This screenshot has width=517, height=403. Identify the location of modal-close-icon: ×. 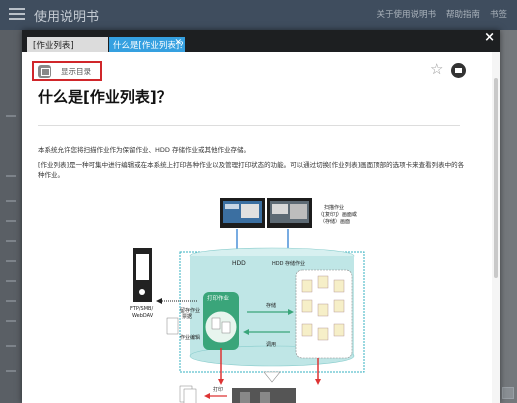
(489, 37).